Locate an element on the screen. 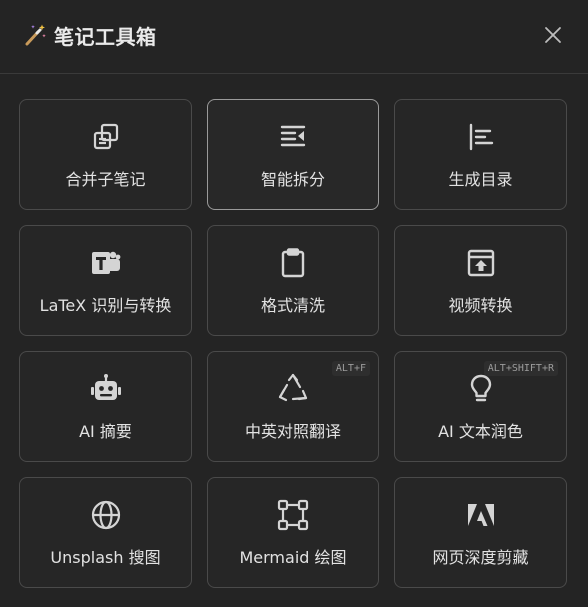 The width and height of the screenshot is (588, 607). tool-web-clipper: 网页深度剪藏 is located at coordinates (480, 532).